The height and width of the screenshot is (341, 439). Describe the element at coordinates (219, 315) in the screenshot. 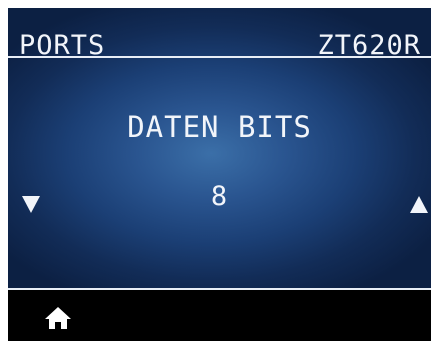

I see `footer-bar` at that location.